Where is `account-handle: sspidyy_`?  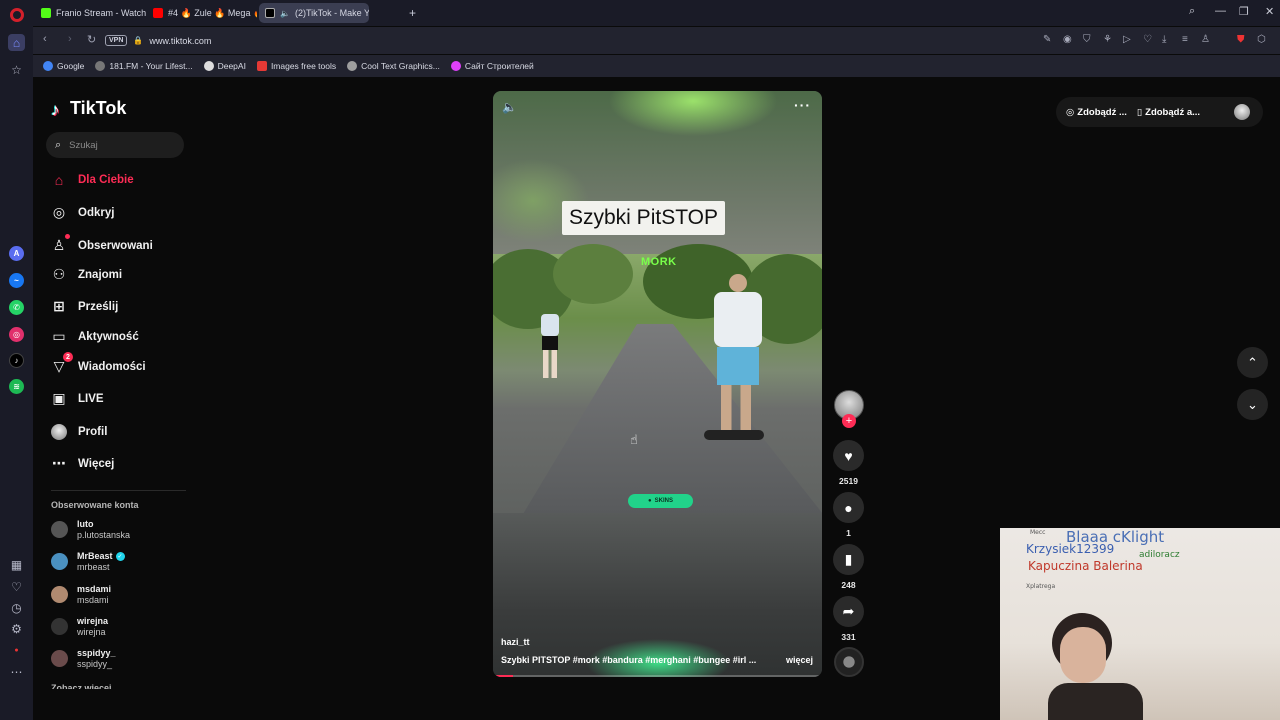 account-handle: sspidyy_ is located at coordinates (95, 664).